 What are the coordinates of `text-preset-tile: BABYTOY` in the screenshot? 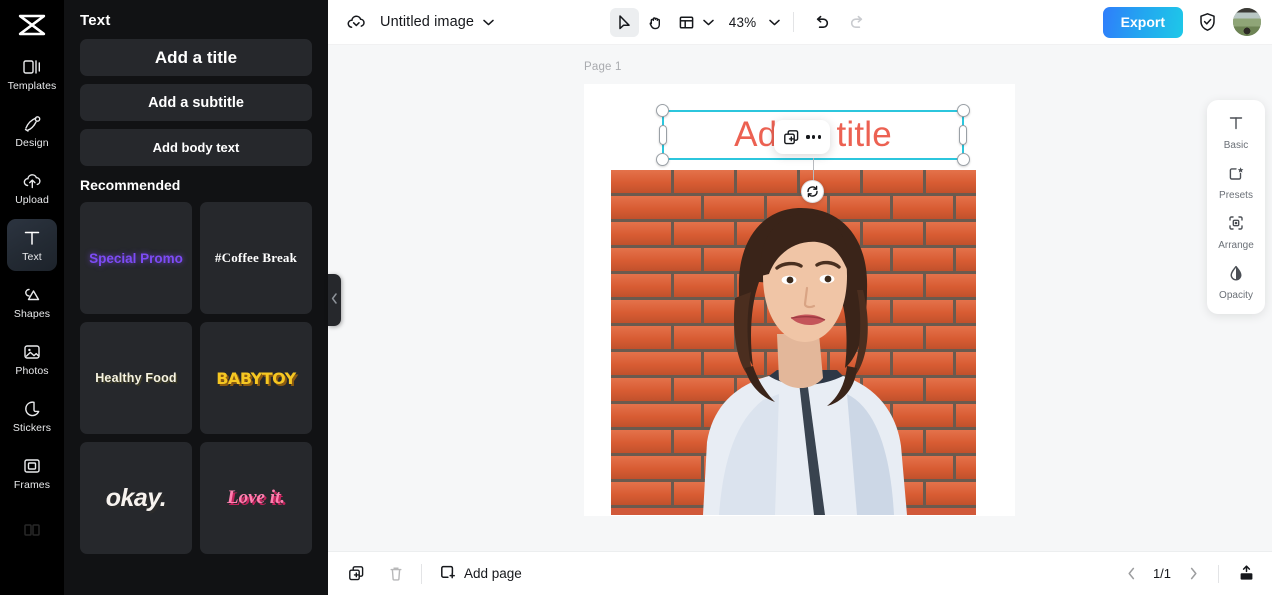 It's located at (256, 378).